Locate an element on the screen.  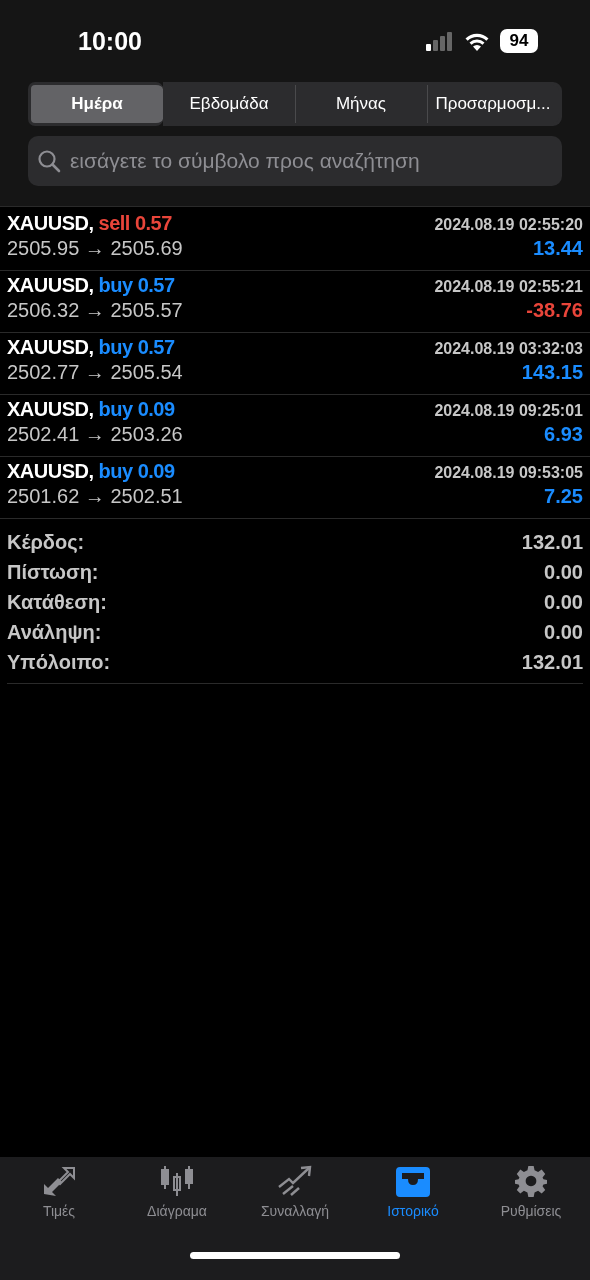
deal-time: 2024.08.19 09:25:01 is located at coordinates (508, 411).